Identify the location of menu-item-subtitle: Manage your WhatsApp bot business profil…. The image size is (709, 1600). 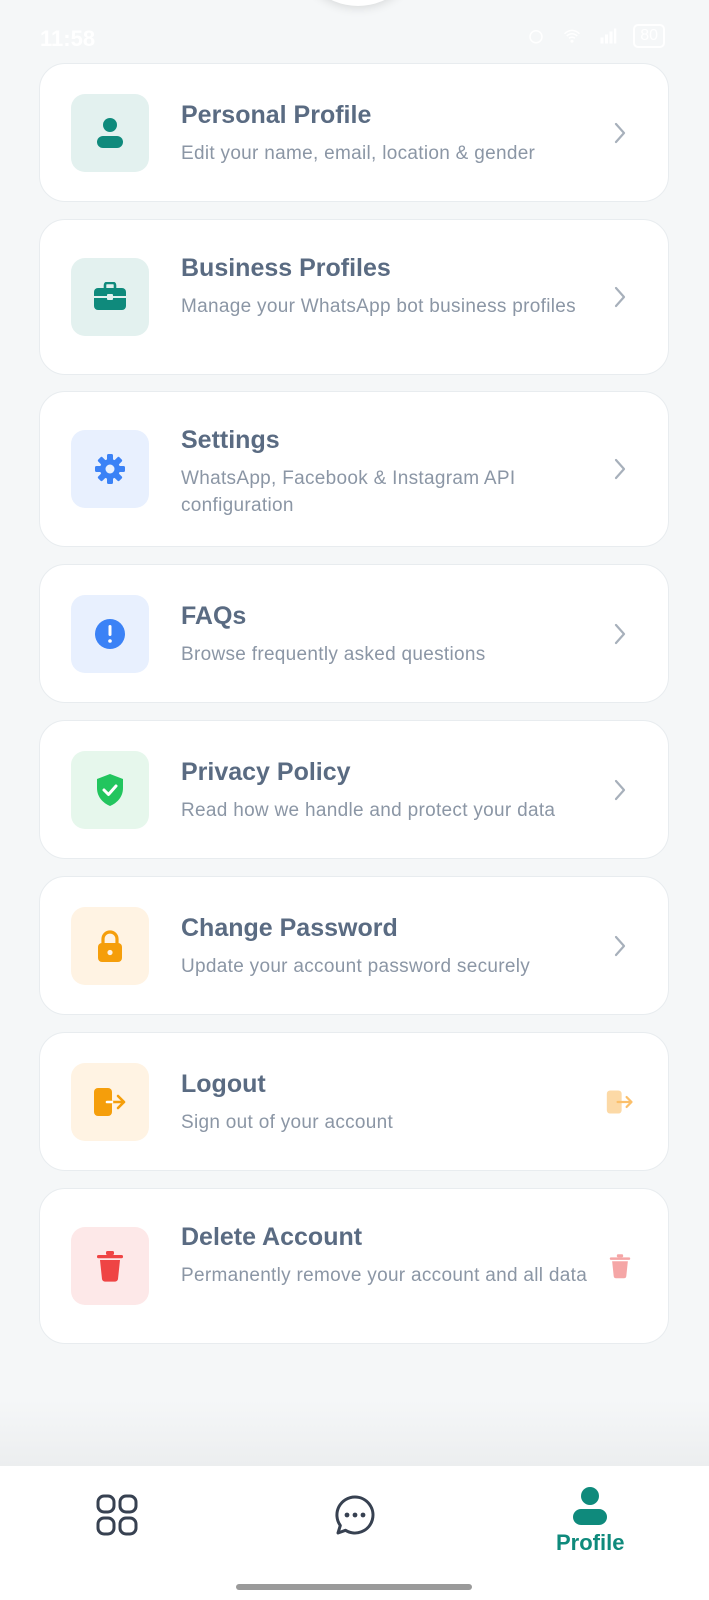
(378, 306).